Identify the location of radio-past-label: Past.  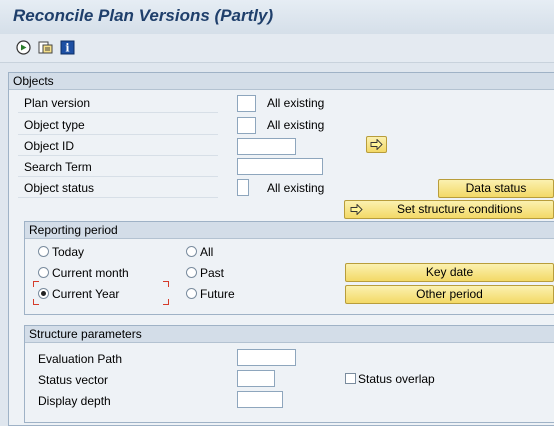
(212, 273).